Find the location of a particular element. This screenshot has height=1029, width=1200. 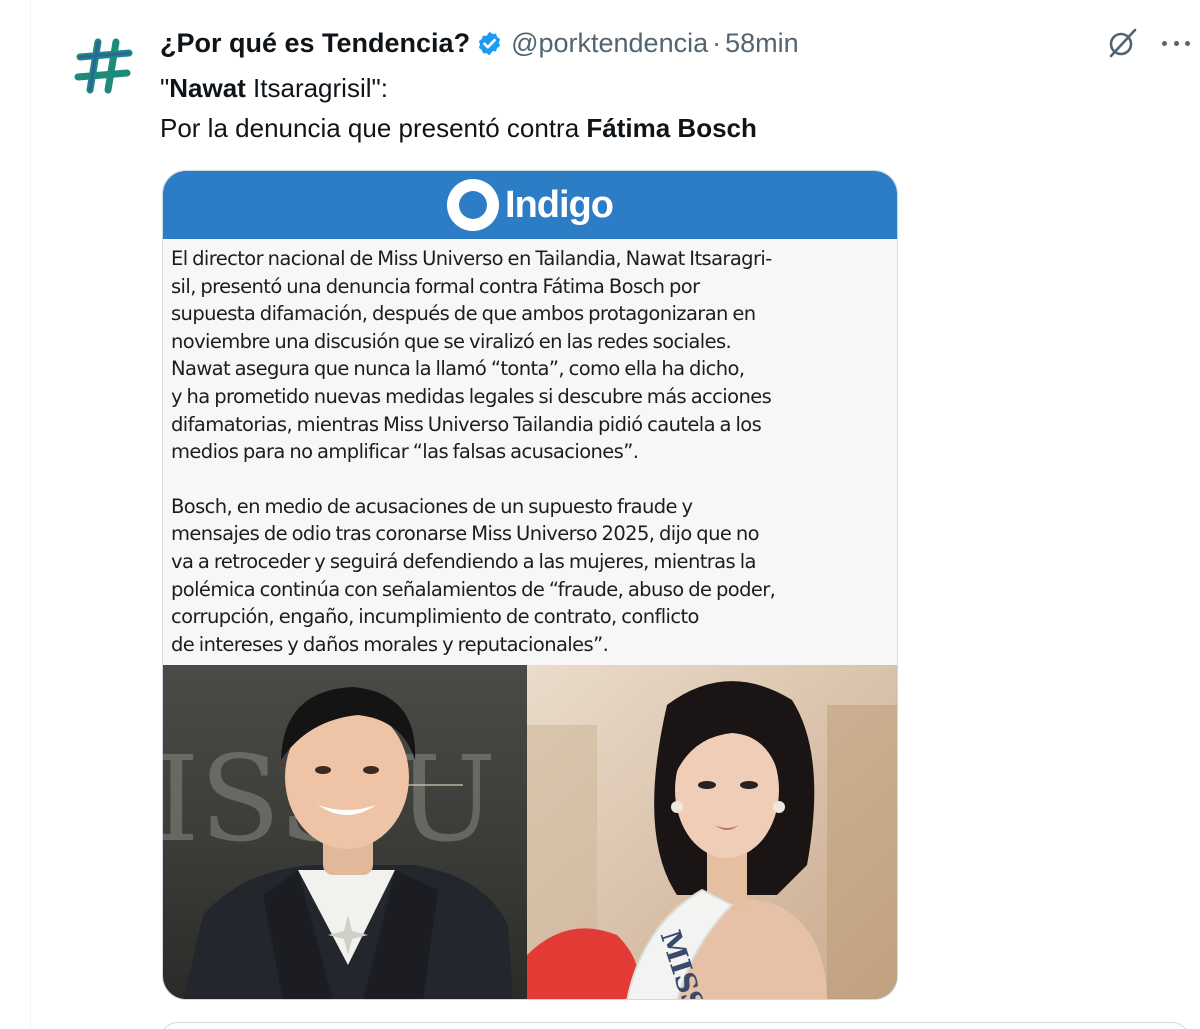

user-handle: @porktendencia is located at coordinates (609, 43).